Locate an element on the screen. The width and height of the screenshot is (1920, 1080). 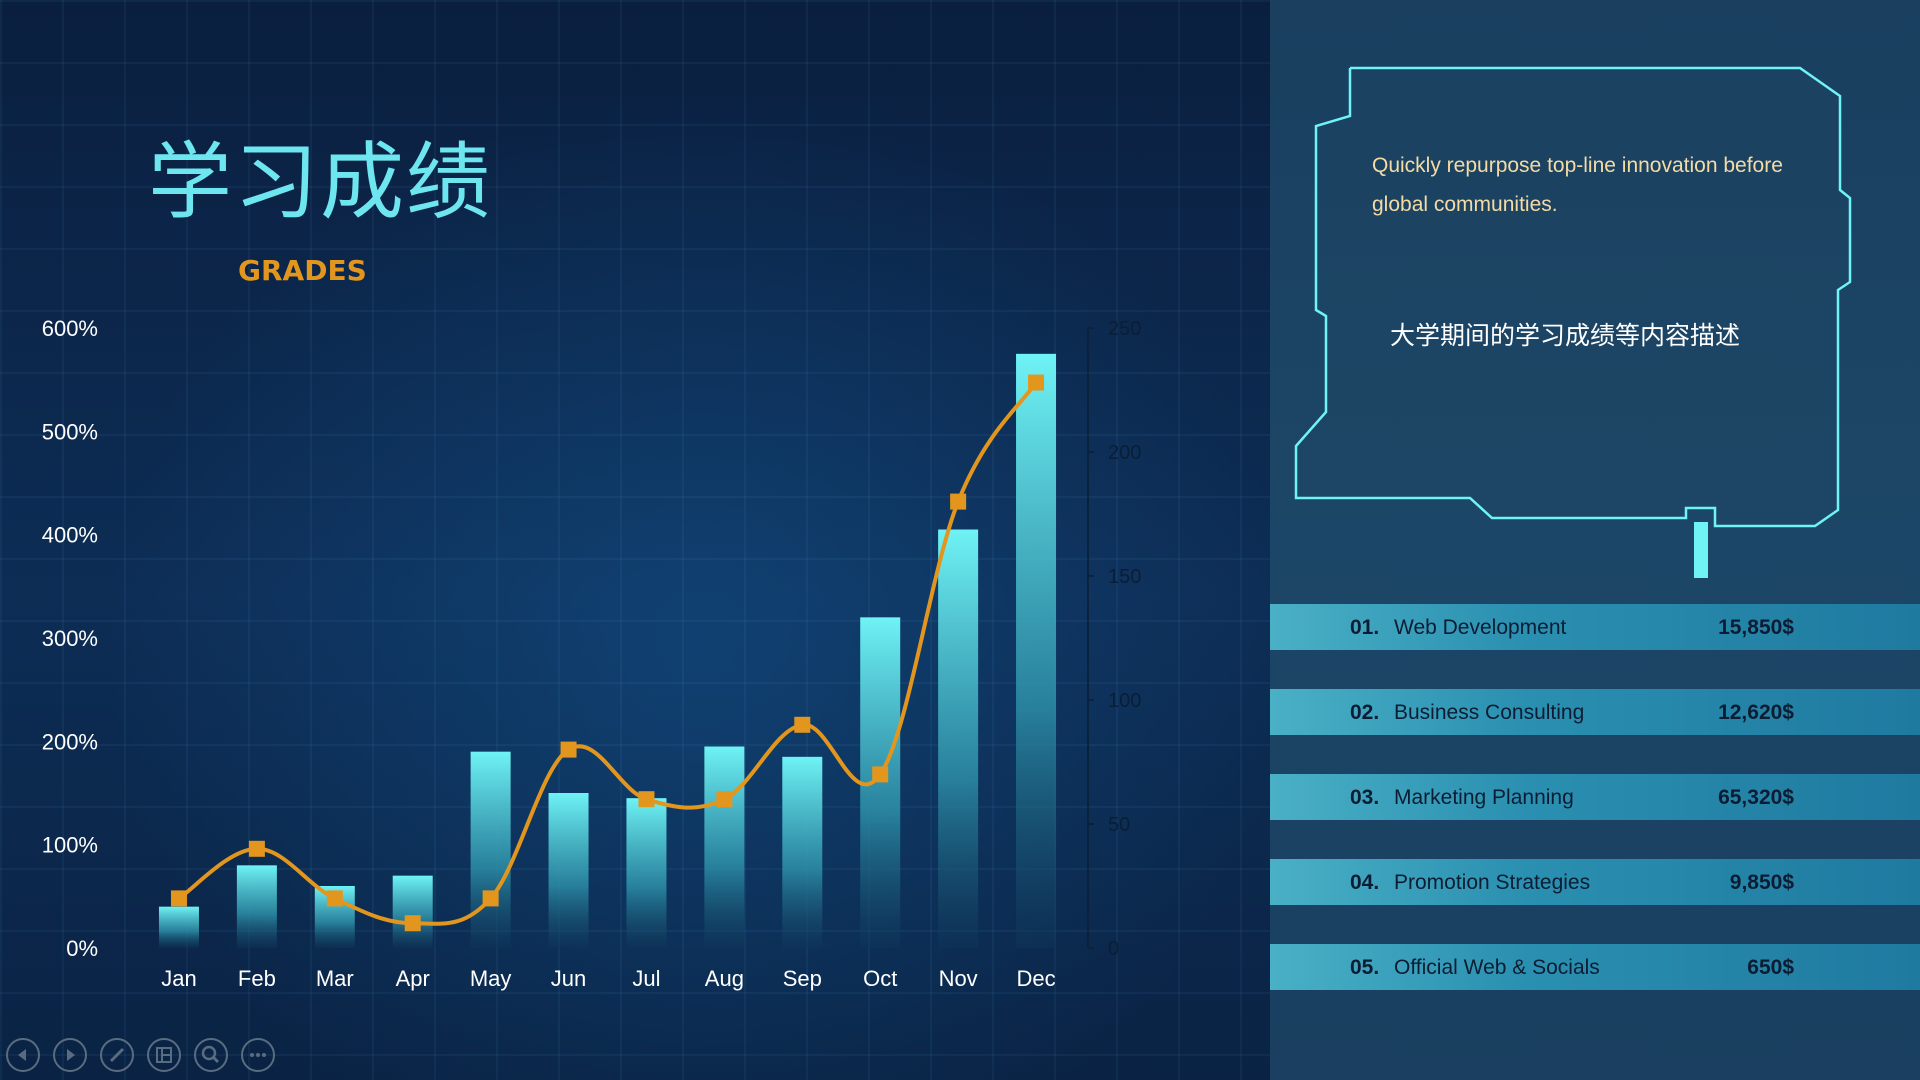
secondary-y-tick-label: 50 is located at coordinates (1119, 825).